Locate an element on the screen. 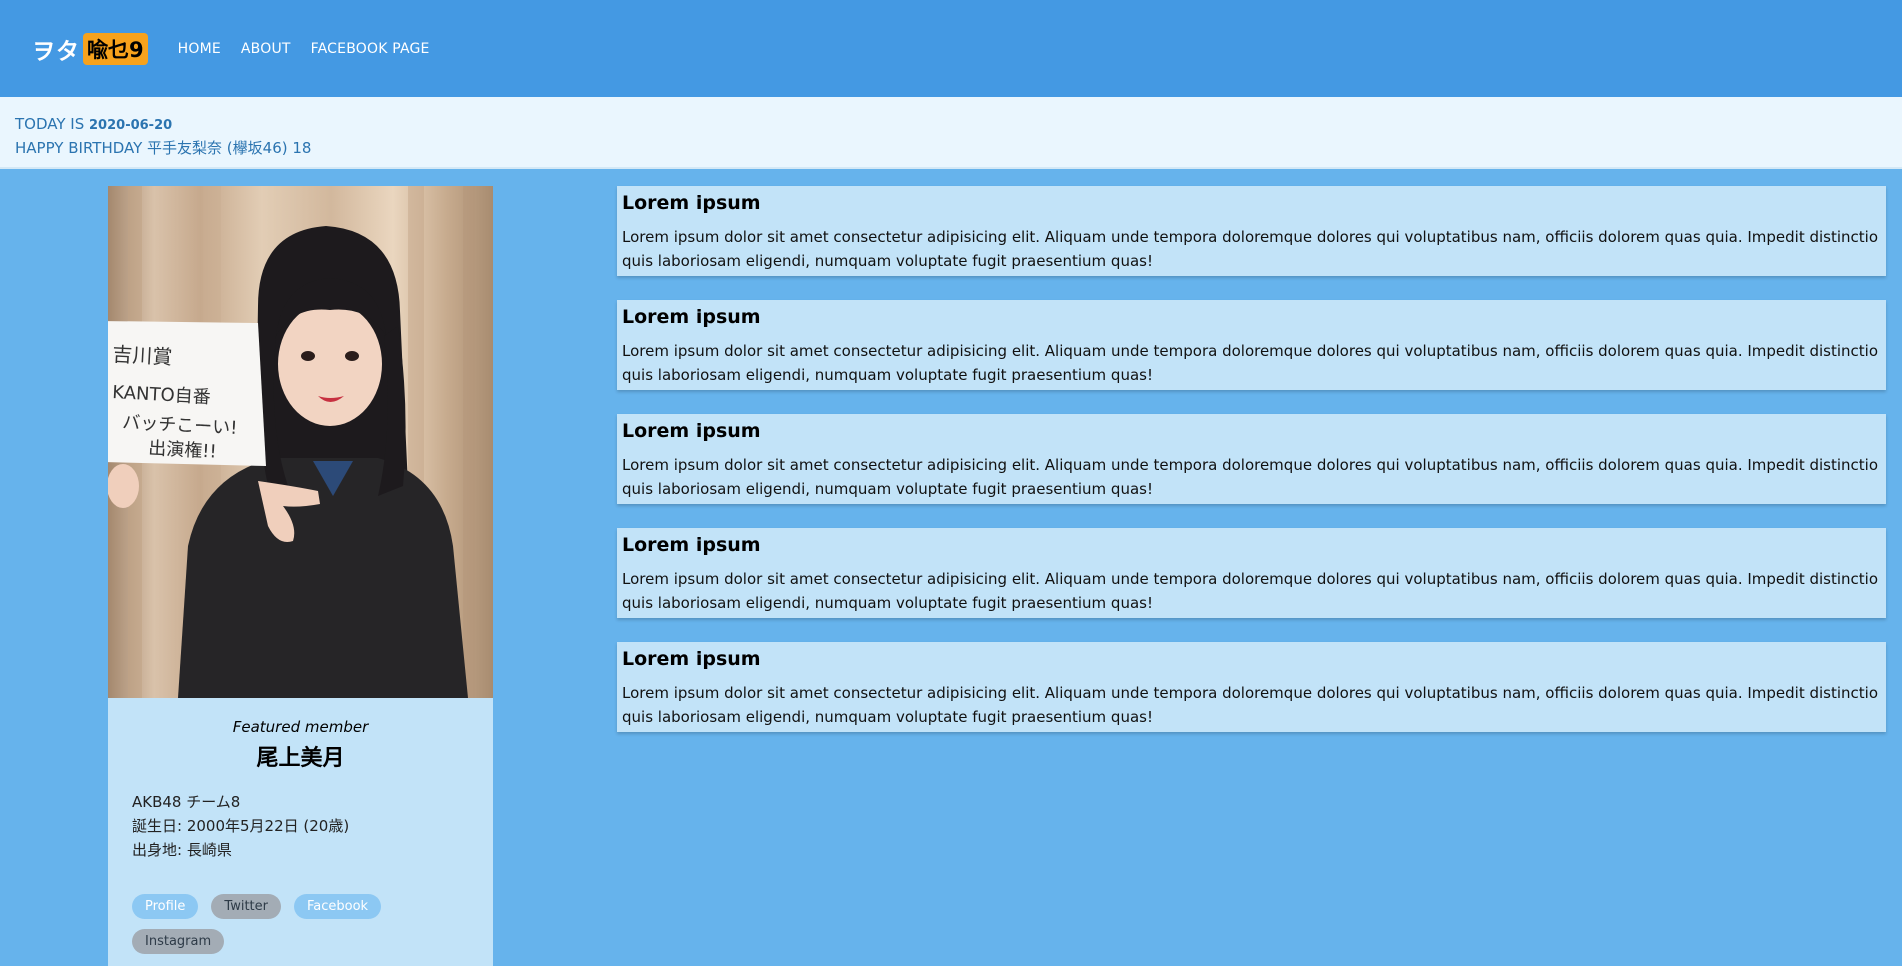 The image size is (1902, 966). nav-home-link: HOME is located at coordinates (199, 49).